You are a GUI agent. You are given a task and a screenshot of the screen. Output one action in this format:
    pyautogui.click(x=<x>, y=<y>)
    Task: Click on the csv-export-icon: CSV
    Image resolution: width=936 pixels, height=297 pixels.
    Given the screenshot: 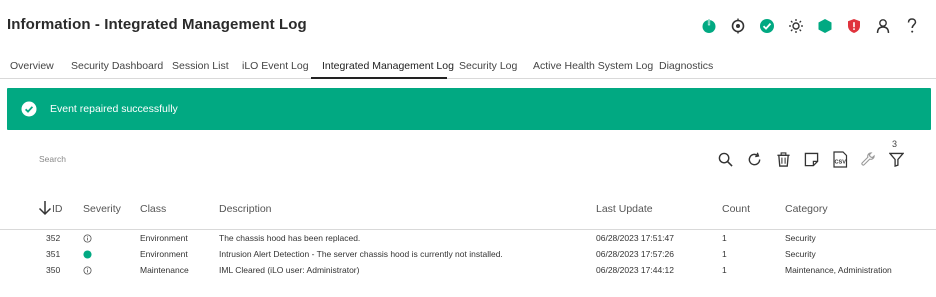 What is the action you would take?
    pyautogui.click(x=840, y=159)
    